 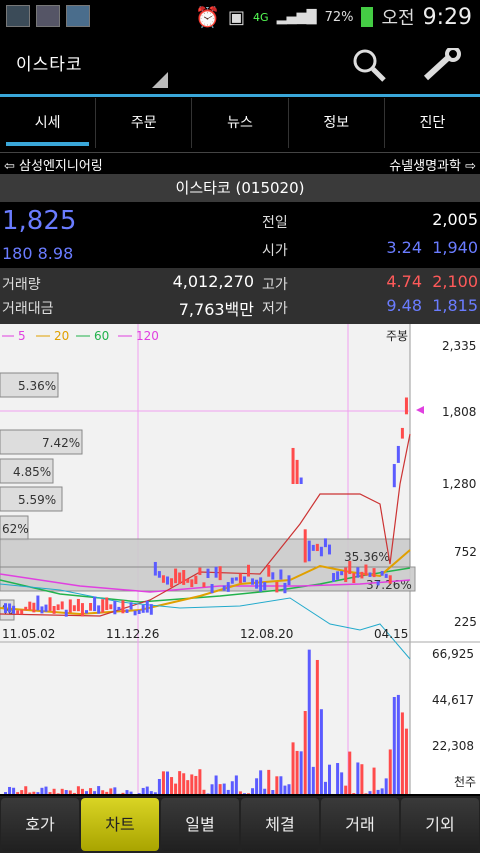 What do you see at coordinates (369, 65) in the screenshot?
I see `search-icon` at bounding box center [369, 65].